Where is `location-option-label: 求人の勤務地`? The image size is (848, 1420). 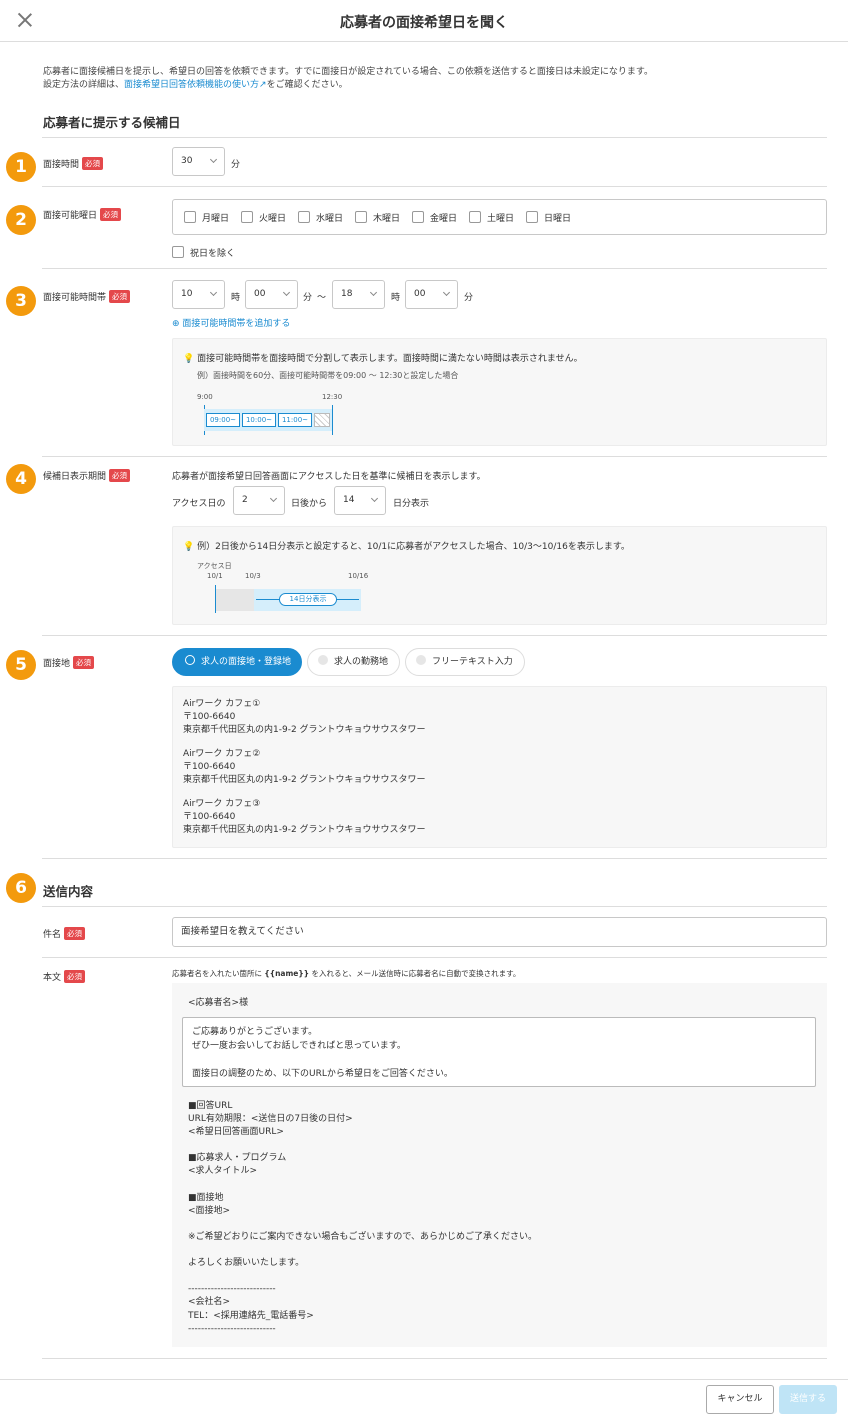 location-option-label: 求人の勤務地 is located at coordinates (361, 662).